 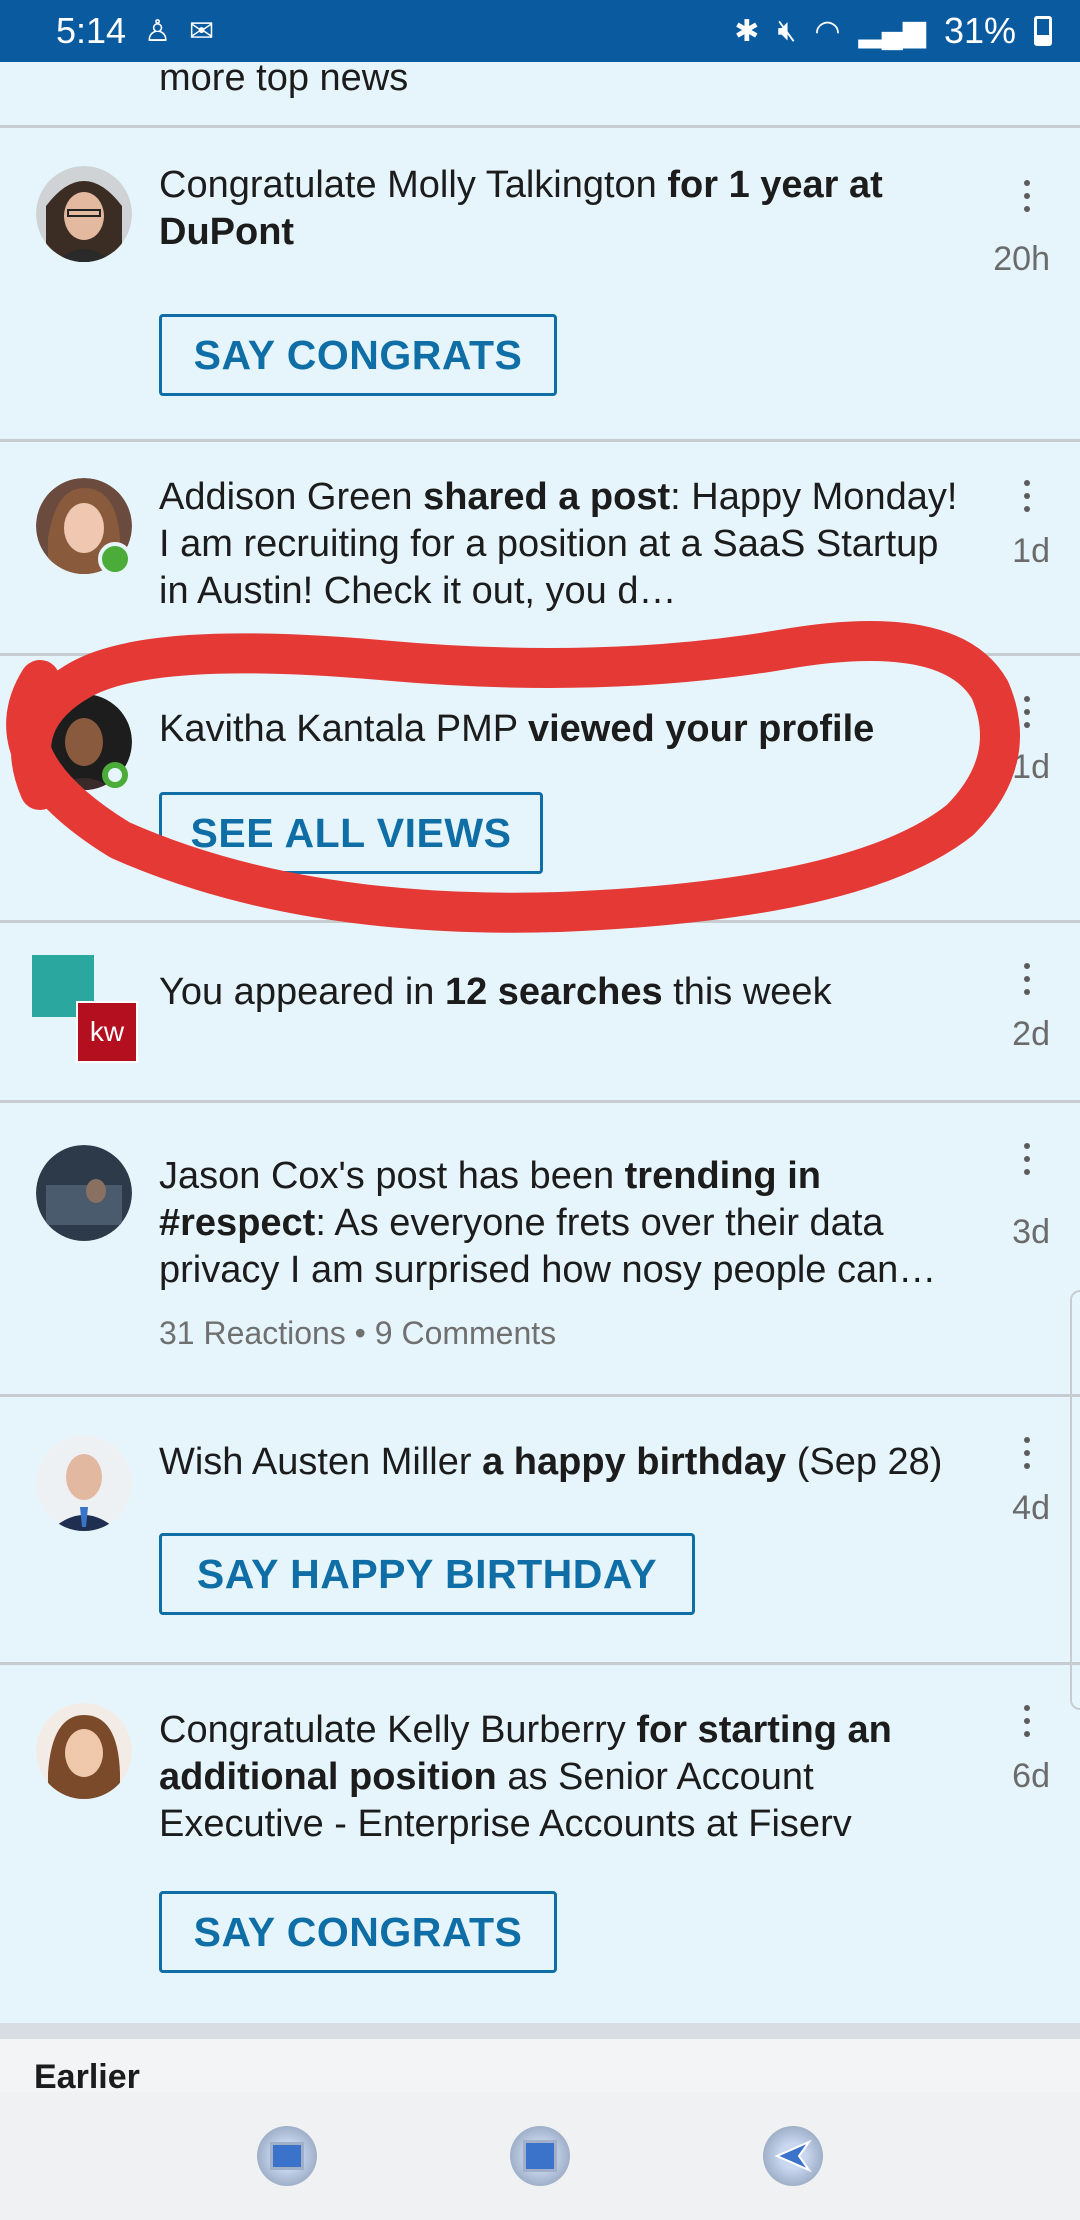 I want to click on notification-text: Kavitha Kantala PMP viewed your profile, so click(x=517, y=729).